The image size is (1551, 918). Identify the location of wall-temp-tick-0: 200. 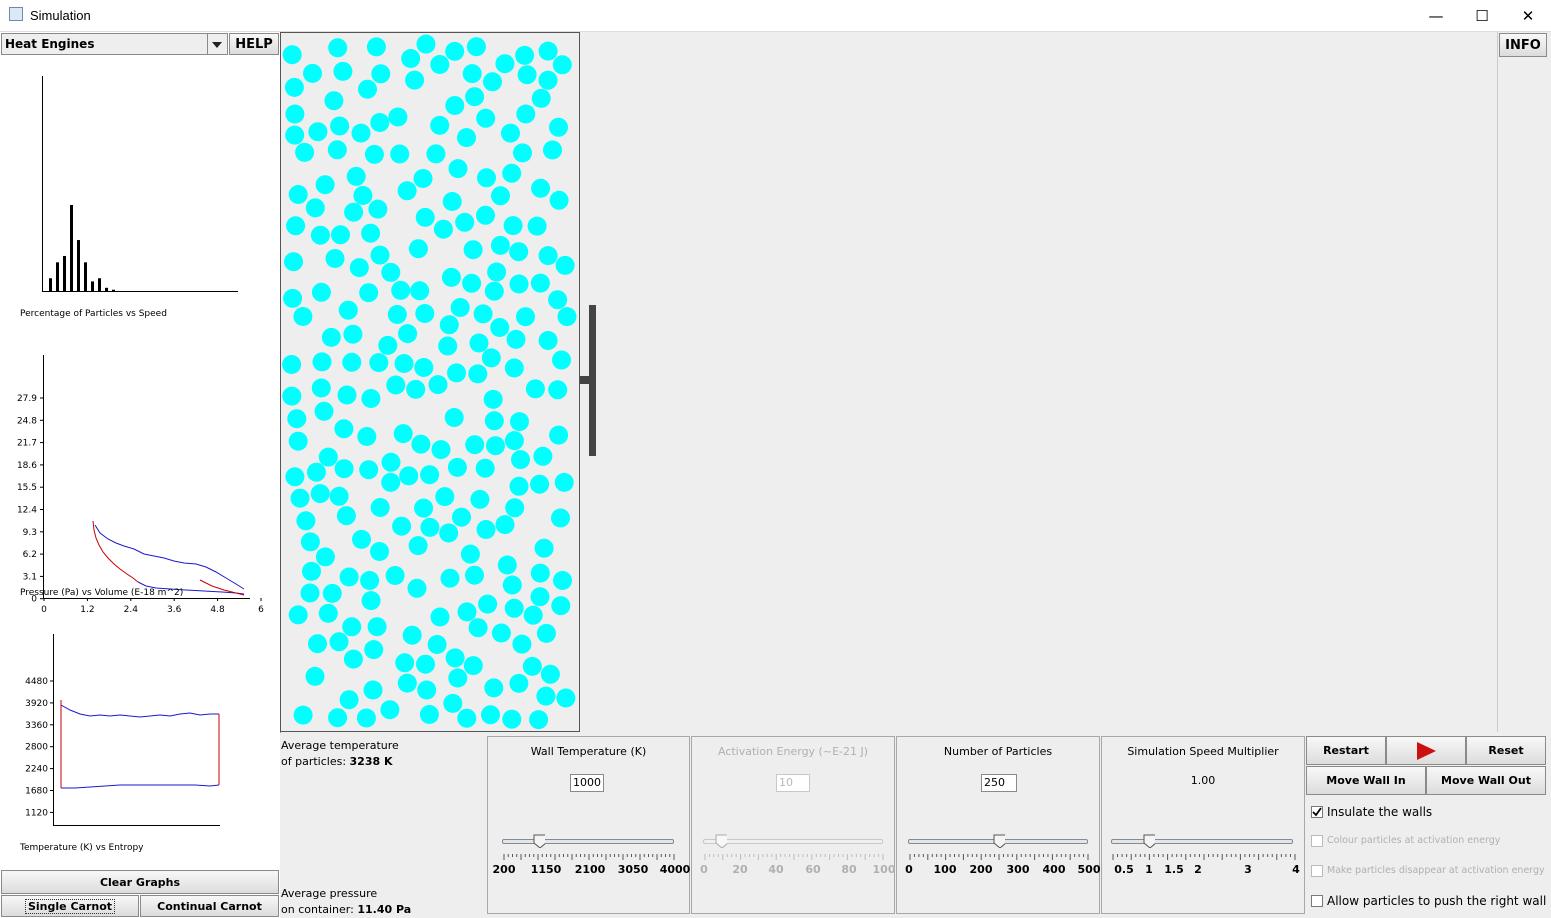
(504, 869).